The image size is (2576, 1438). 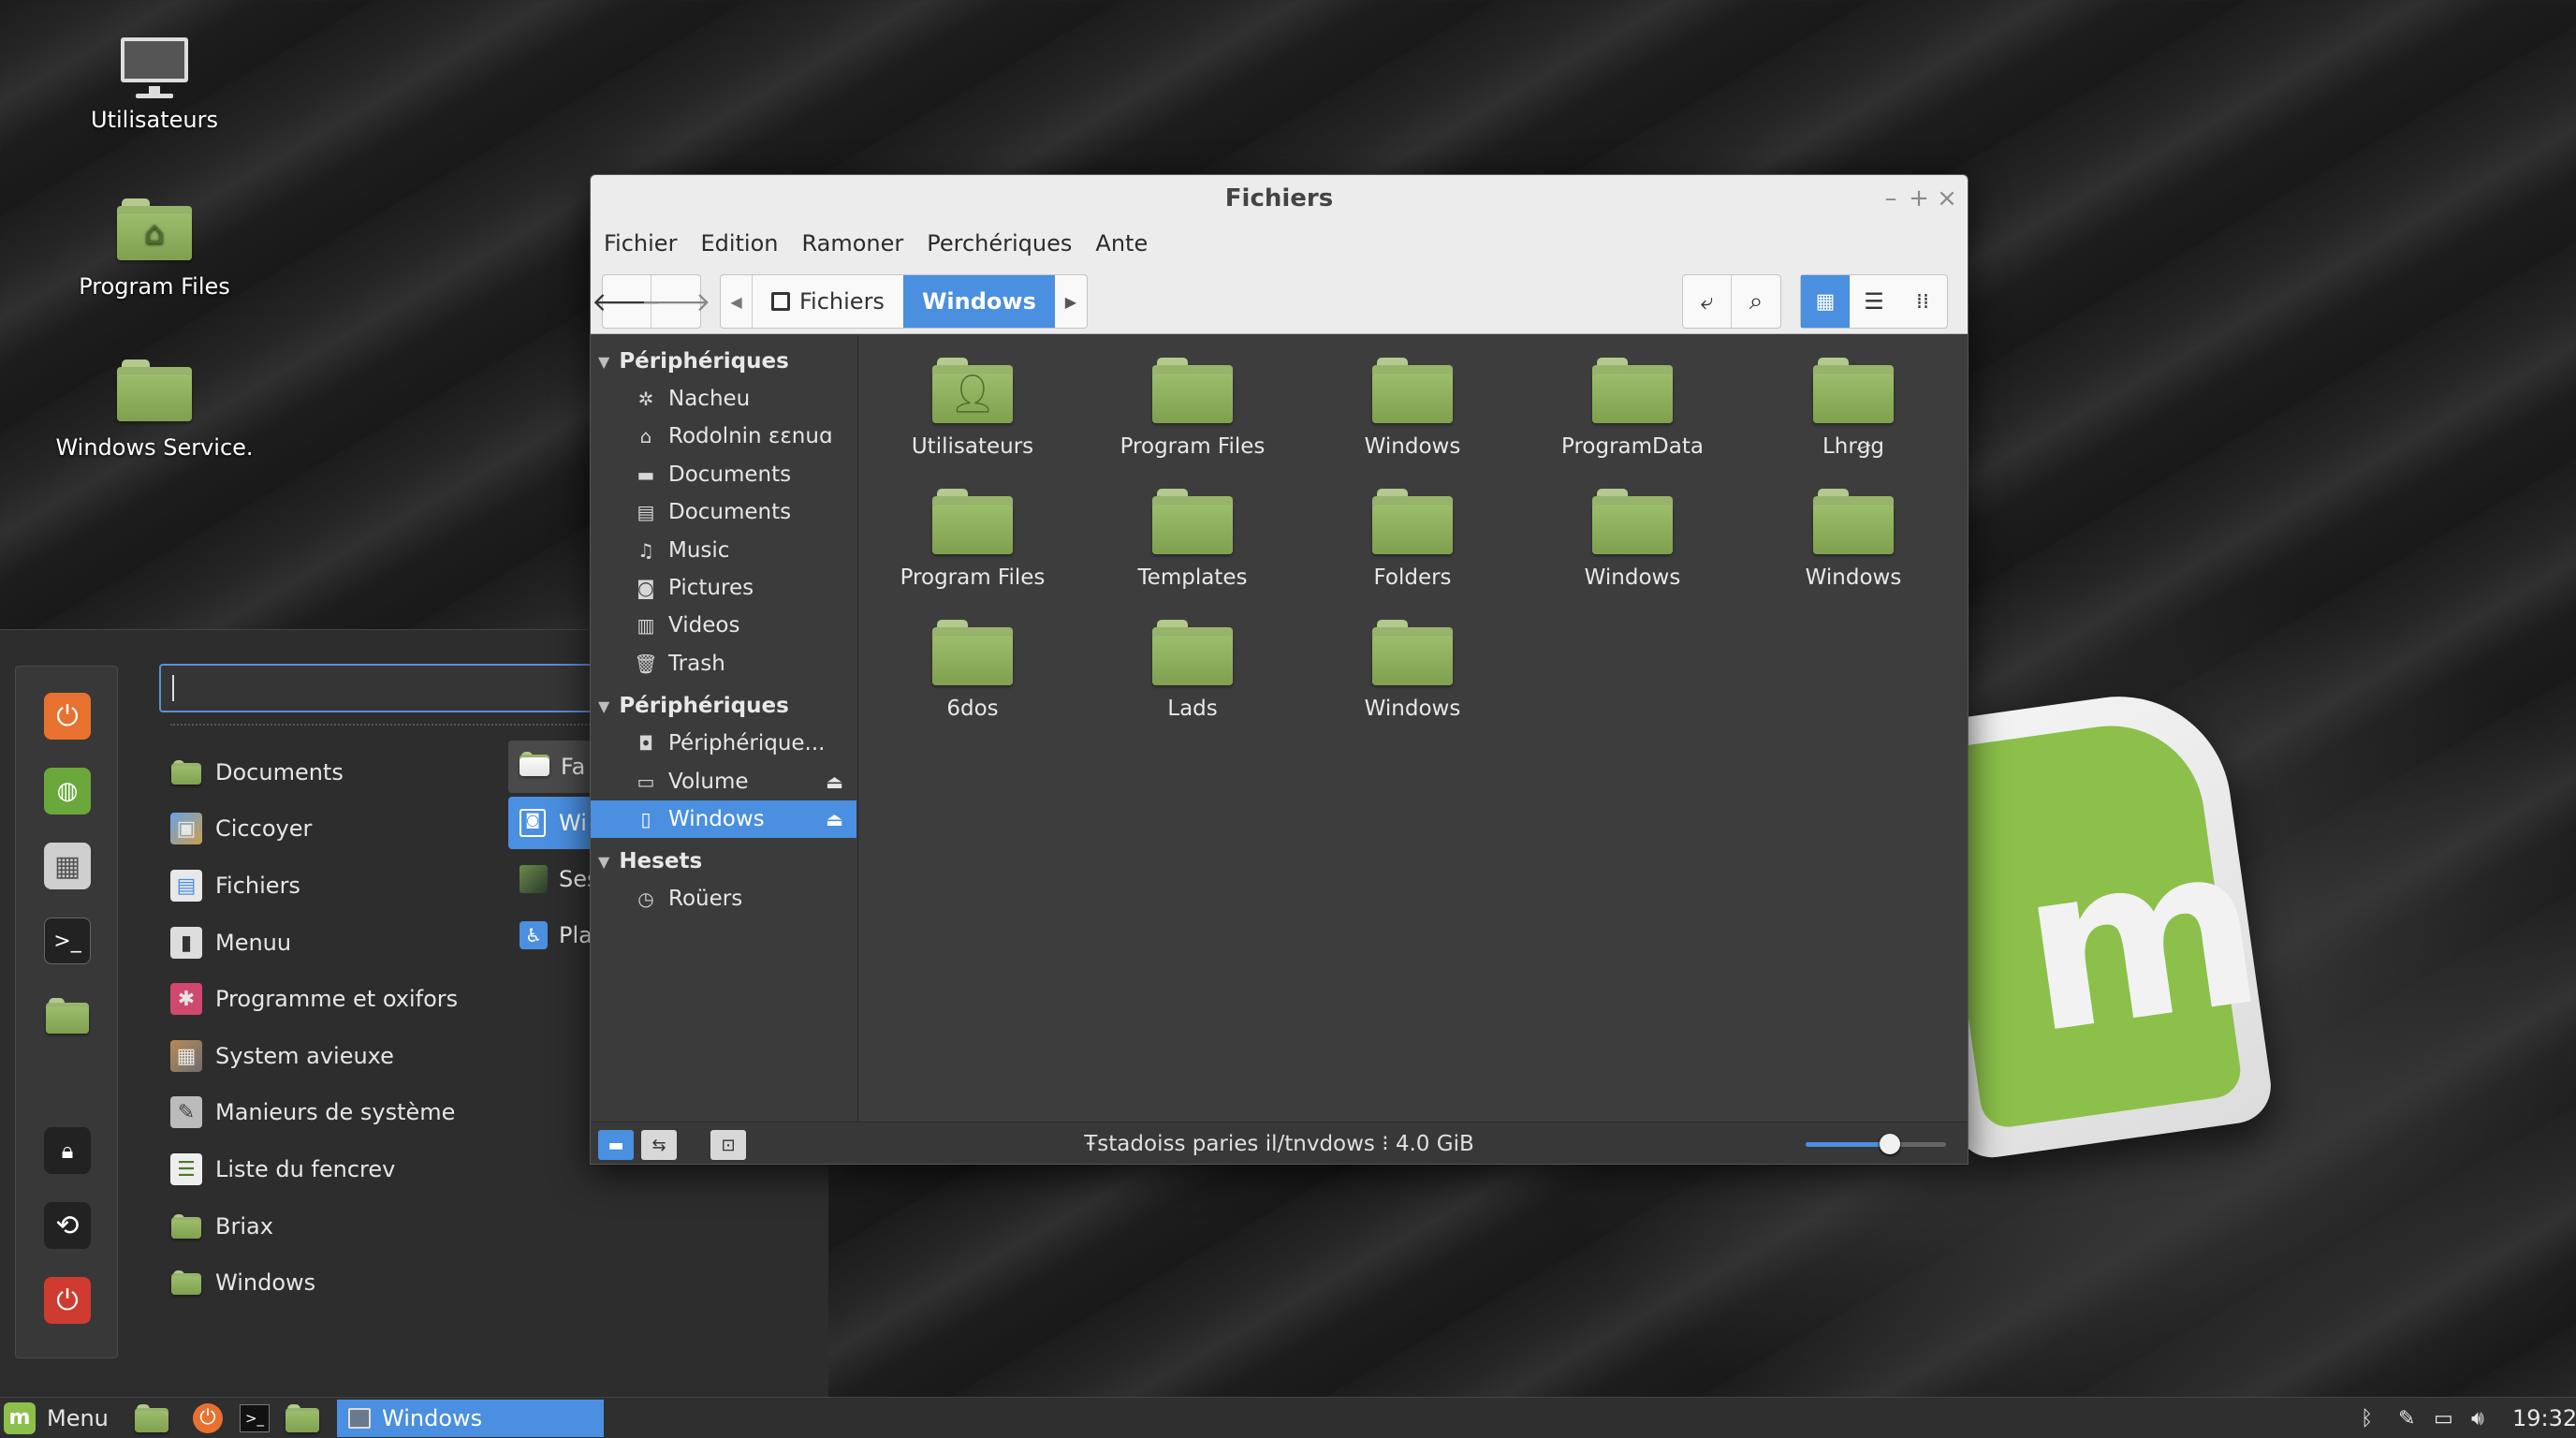 What do you see at coordinates (470, 1418) in the screenshot?
I see `taskbar-window-button: Windows` at bounding box center [470, 1418].